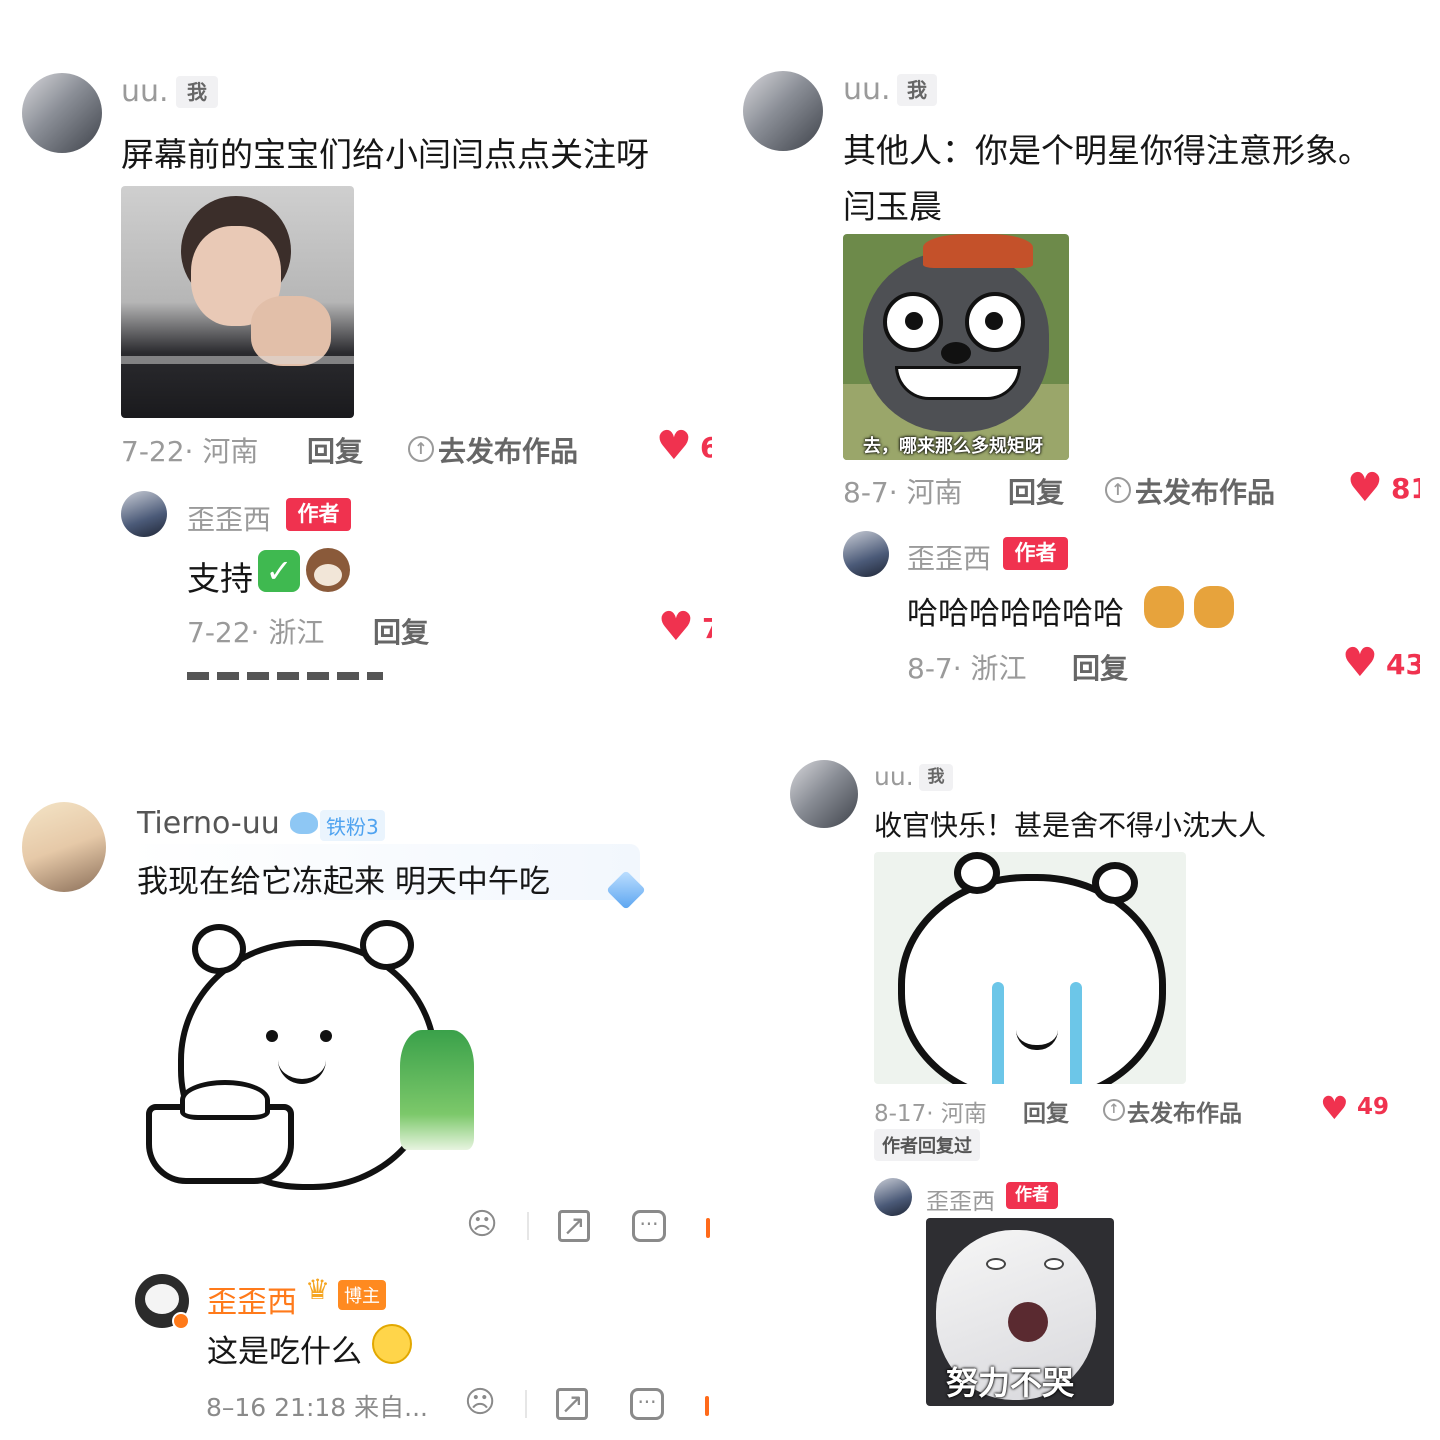 The image size is (1440, 1440). Describe the element at coordinates (285, 676) in the screenshot. I see `cut-off-text` at that location.